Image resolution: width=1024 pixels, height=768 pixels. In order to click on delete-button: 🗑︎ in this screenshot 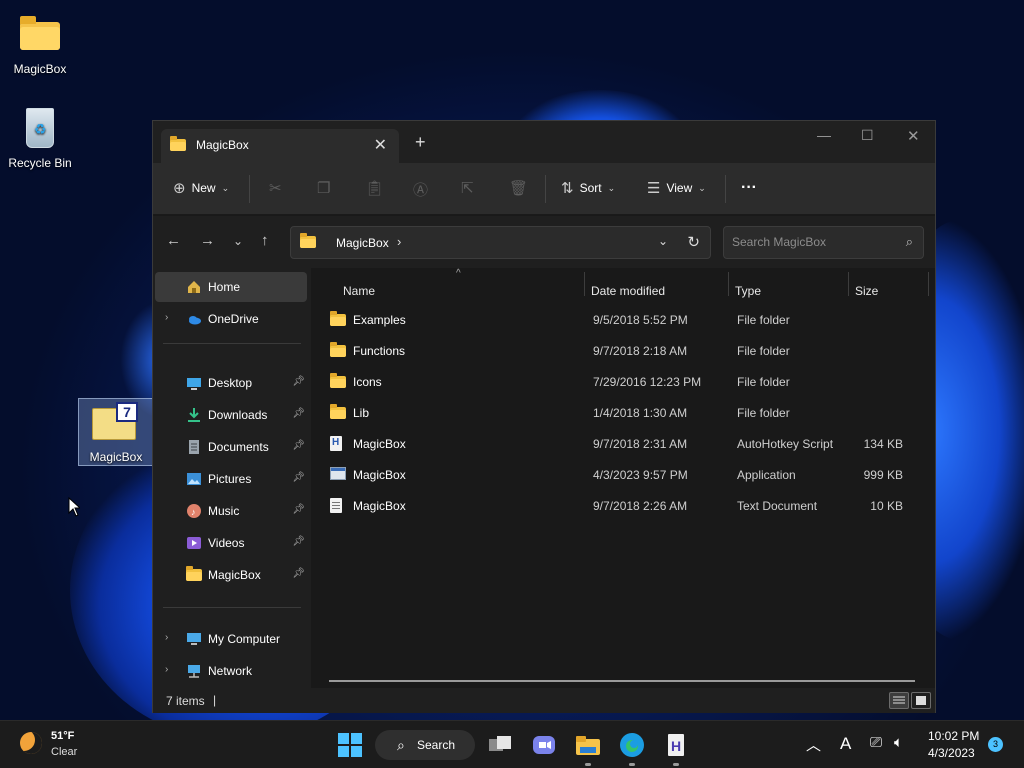, I will do `click(518, 188)`.